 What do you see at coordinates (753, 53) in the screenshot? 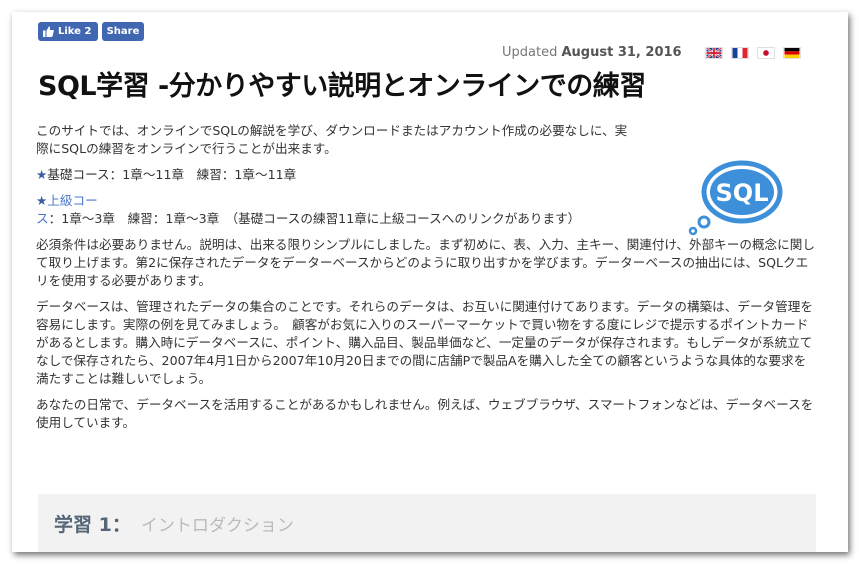
I see `language-flags` at bounding box center [753, 53].